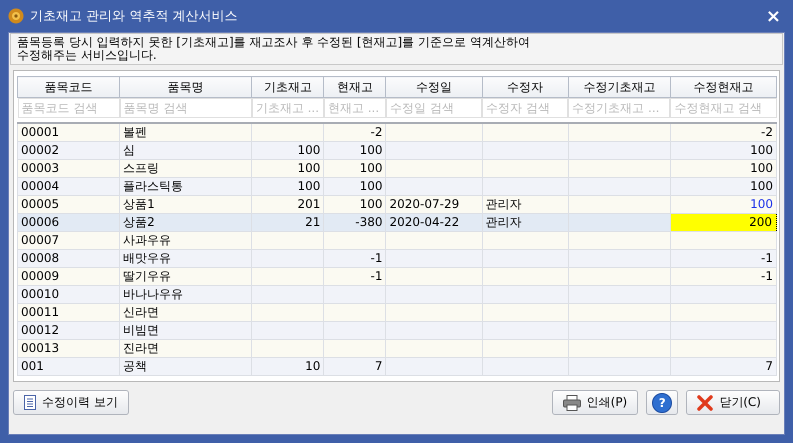 Image resolution: width=793 pixels, height=443 pixels. I want to click on column-header: 현재고, so click(355, 87).